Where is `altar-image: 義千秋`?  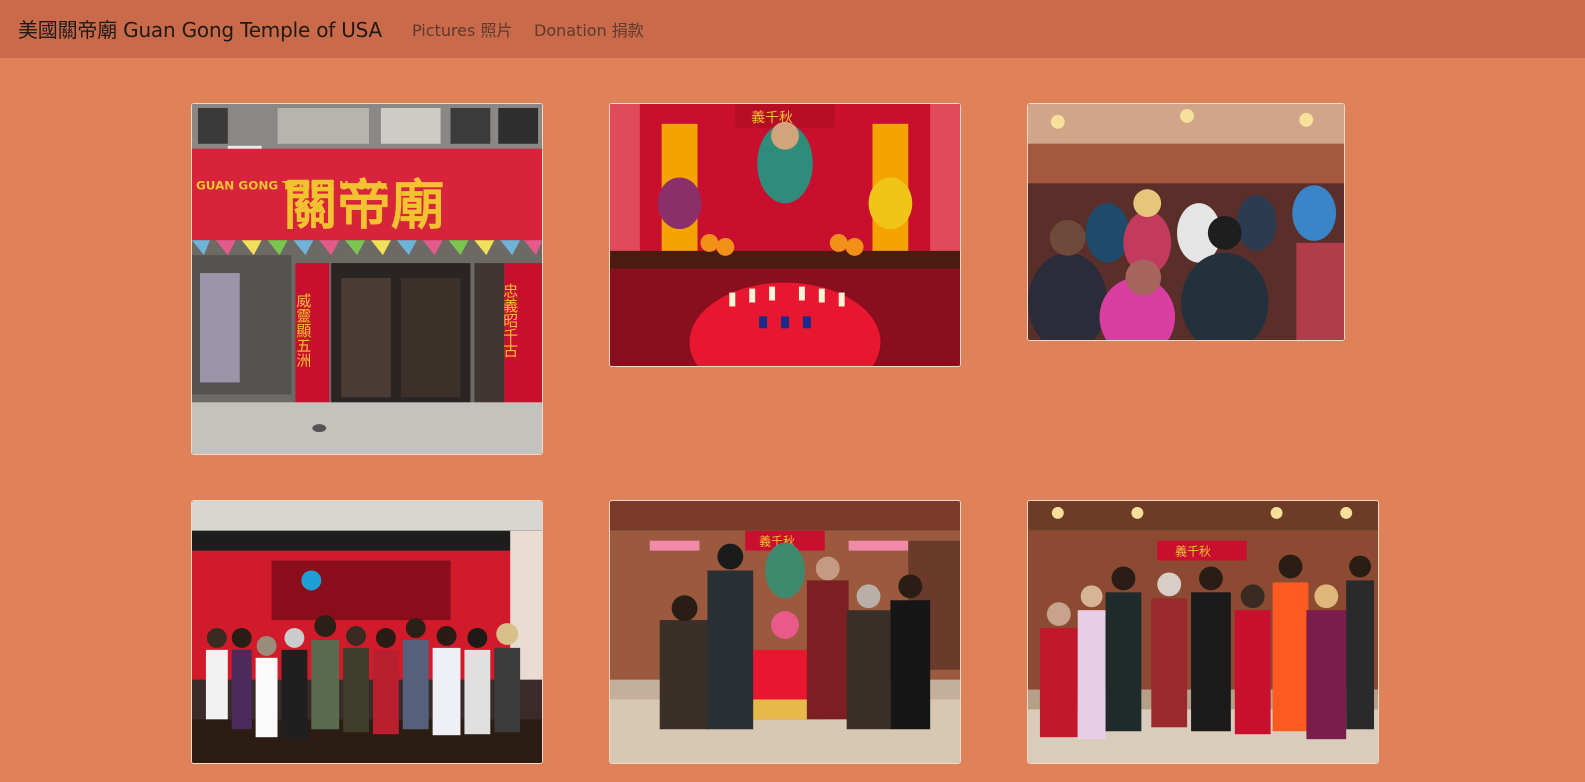 altar-image: 義千秋 is located at coordinates (785, 235).